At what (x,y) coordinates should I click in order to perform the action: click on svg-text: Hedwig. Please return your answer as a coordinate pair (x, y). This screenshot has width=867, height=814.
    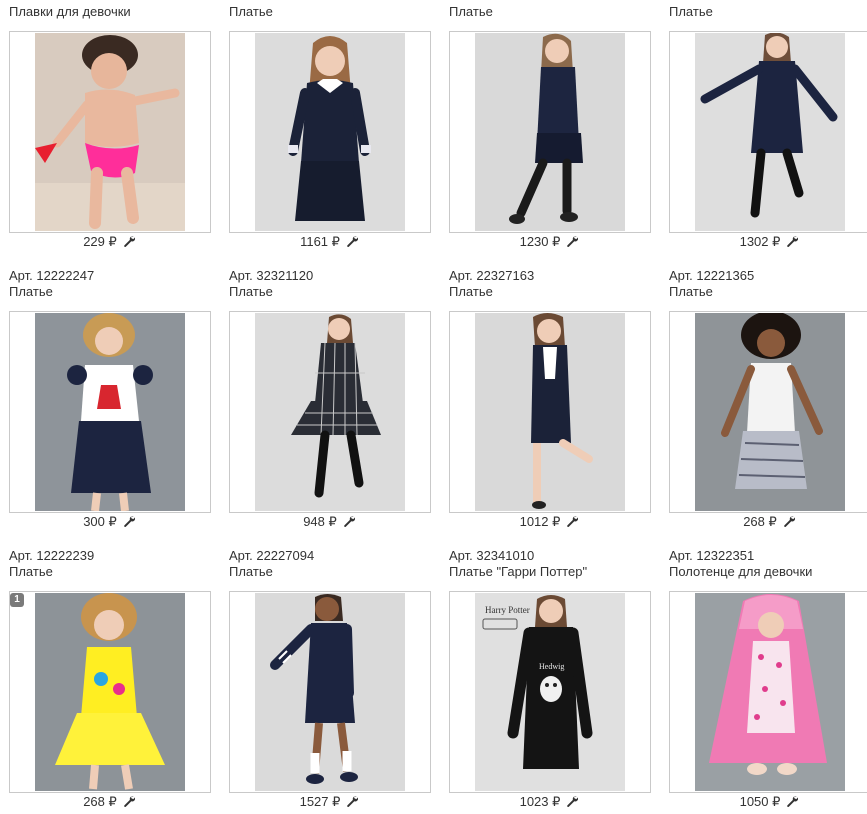
    Looking at the image, I should click on (551, 666).